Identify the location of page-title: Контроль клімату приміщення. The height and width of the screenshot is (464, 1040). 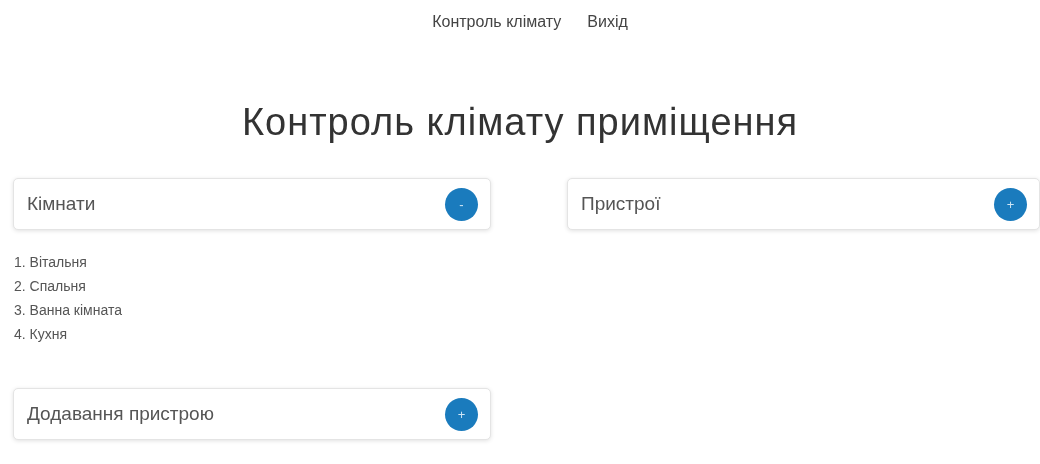
(520, 122).